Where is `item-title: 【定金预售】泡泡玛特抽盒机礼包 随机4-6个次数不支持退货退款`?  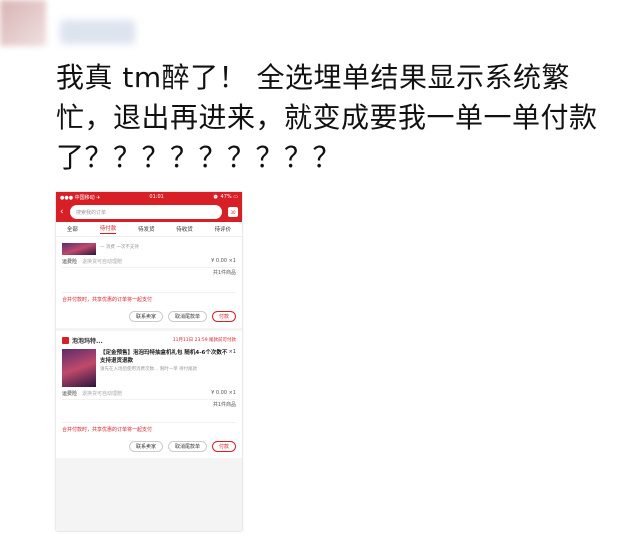 item-title: 【定金预售】泡泡玛特抽盒机礼包 随机4-6个次数不支持退货退款 is located at coordinates (164, 357).